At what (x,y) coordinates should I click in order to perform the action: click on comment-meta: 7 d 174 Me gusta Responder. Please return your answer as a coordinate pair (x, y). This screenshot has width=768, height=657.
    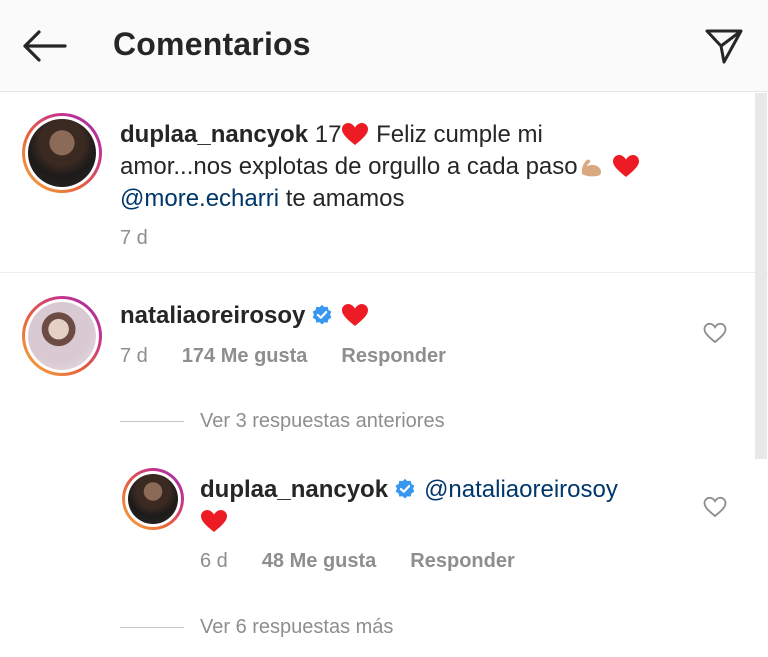
    Looking at the image, I should click on (283, 356).